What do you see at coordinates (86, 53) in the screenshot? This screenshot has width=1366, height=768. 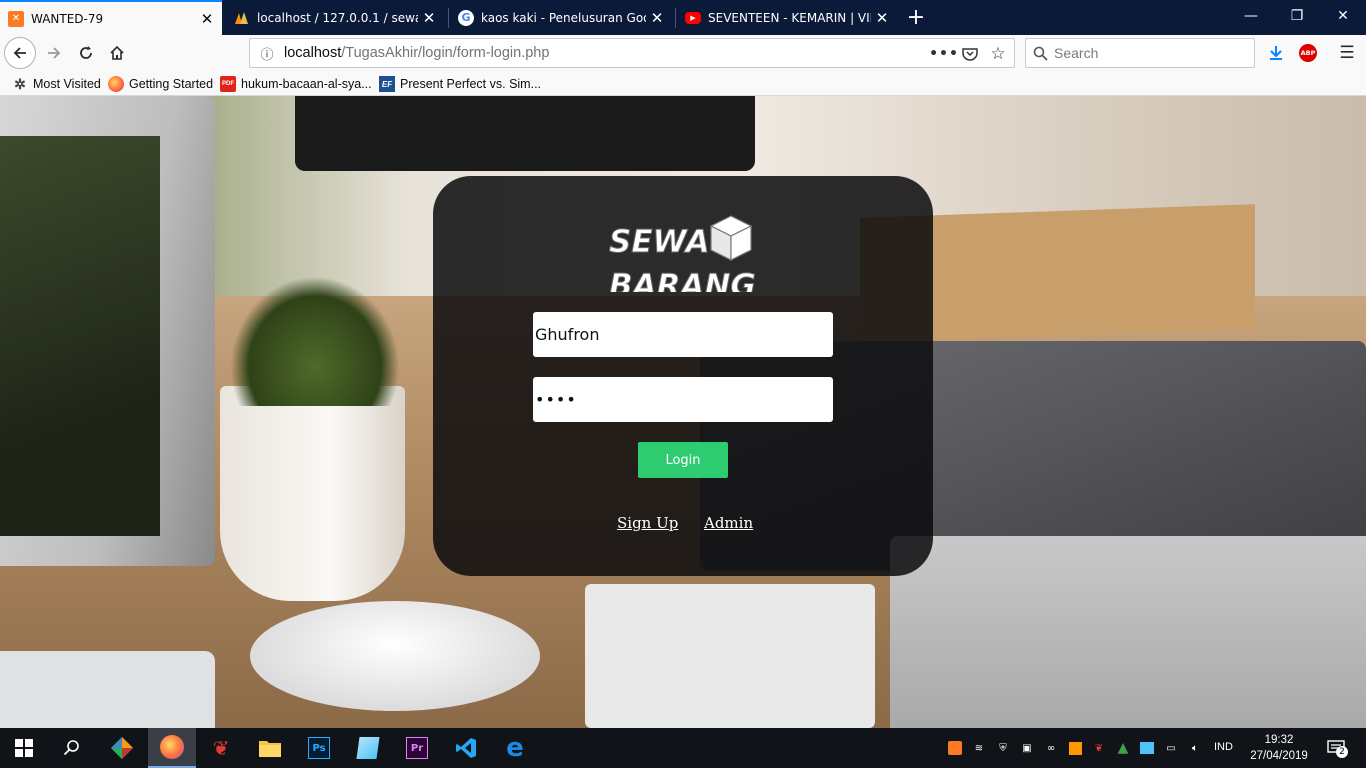 I see `reload-button` at bounding box center [86, 53].